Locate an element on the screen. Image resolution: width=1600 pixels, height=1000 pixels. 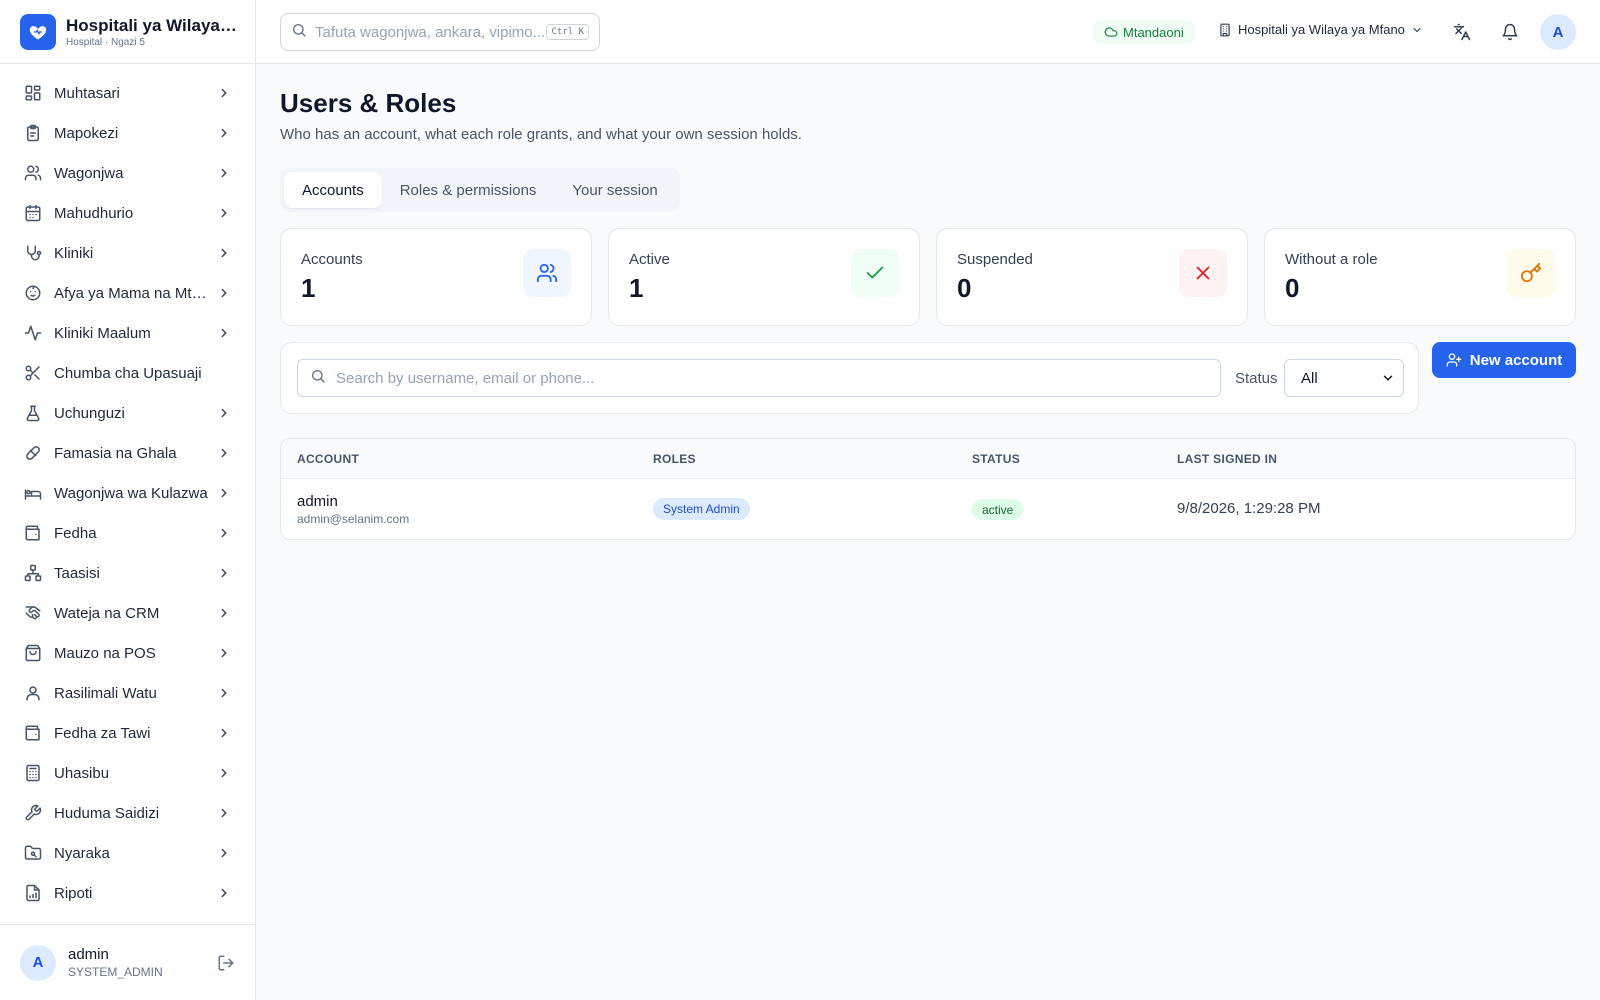
account-username: admin is located at coordinates (317, 501).